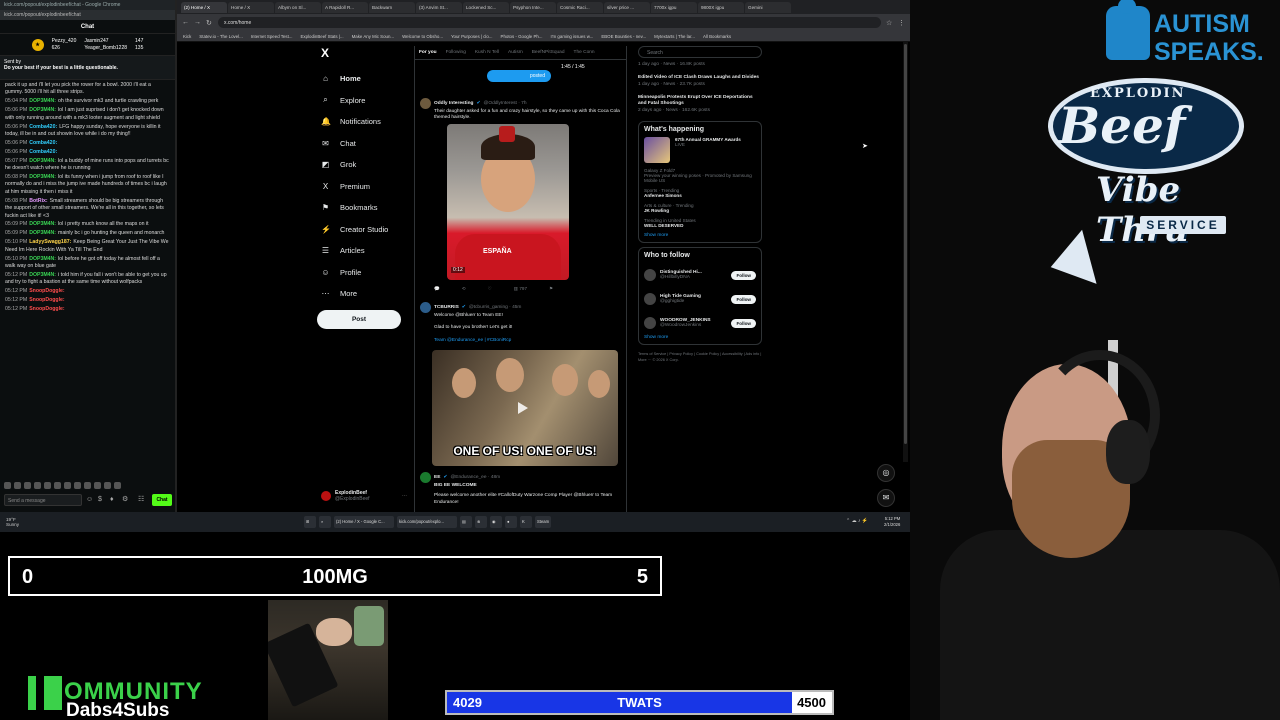 This screenshot has height=720, width=1280. I want to click on nav-item-notifications: 🔔 Notifications, so click(365, 122).